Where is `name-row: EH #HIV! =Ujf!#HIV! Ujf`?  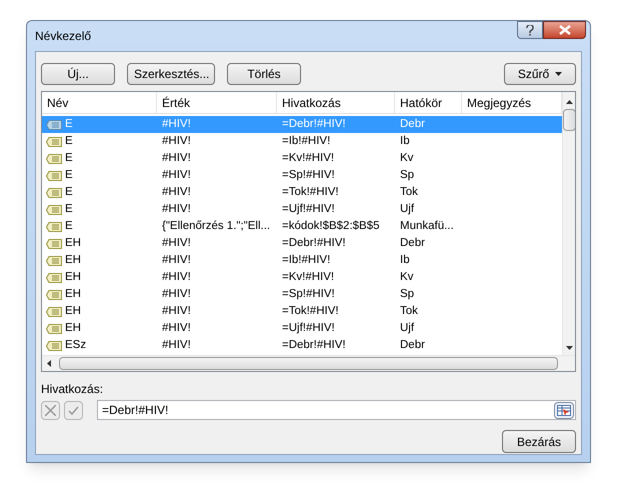 name-row: EH #HIV! =Ujf!#HIV! Ujf is located at coordinates (302, 328).